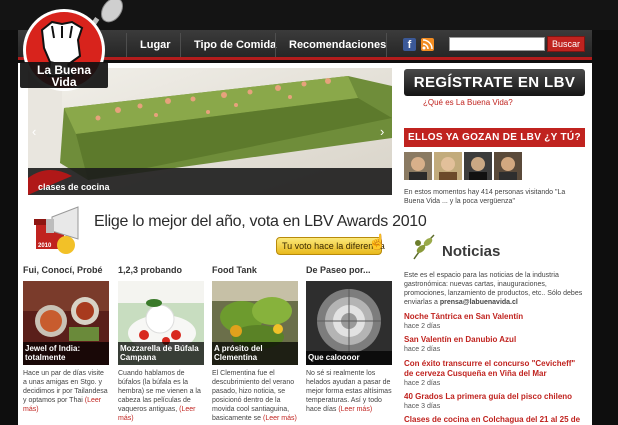  Describe the element at coordinates (161, 353) in the screenshot. I see `thumbnail-caption: Mozzarella de Búfala Campana` at that location.